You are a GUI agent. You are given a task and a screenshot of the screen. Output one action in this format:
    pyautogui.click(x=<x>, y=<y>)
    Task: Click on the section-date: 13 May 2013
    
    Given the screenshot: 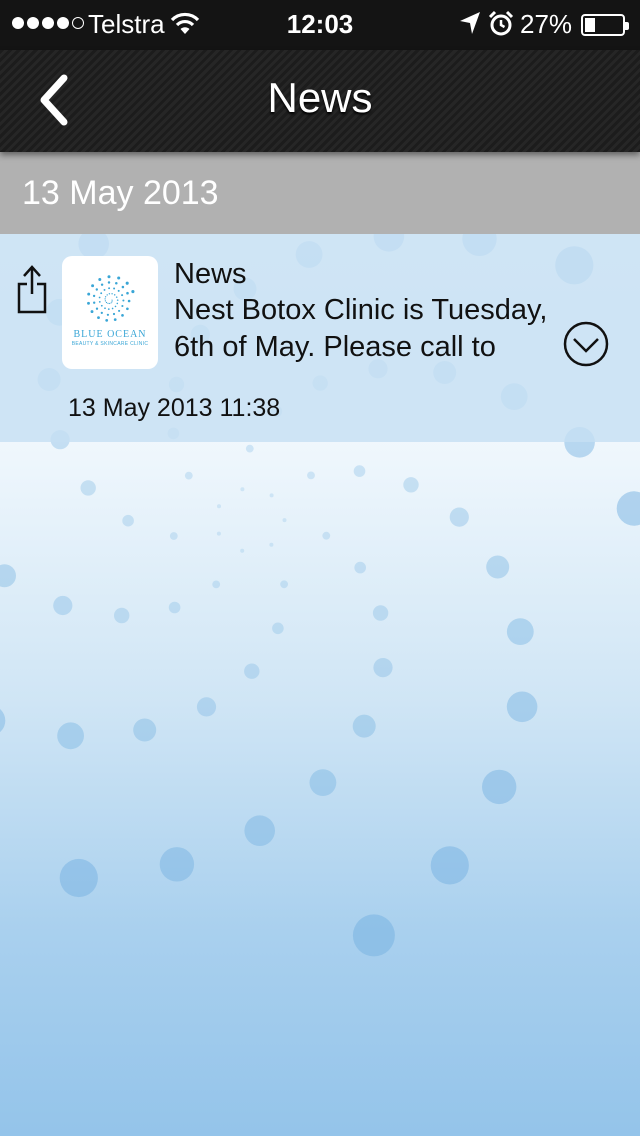 What is the action you would take?
    pyautogui.click(x=120, y=193)
    